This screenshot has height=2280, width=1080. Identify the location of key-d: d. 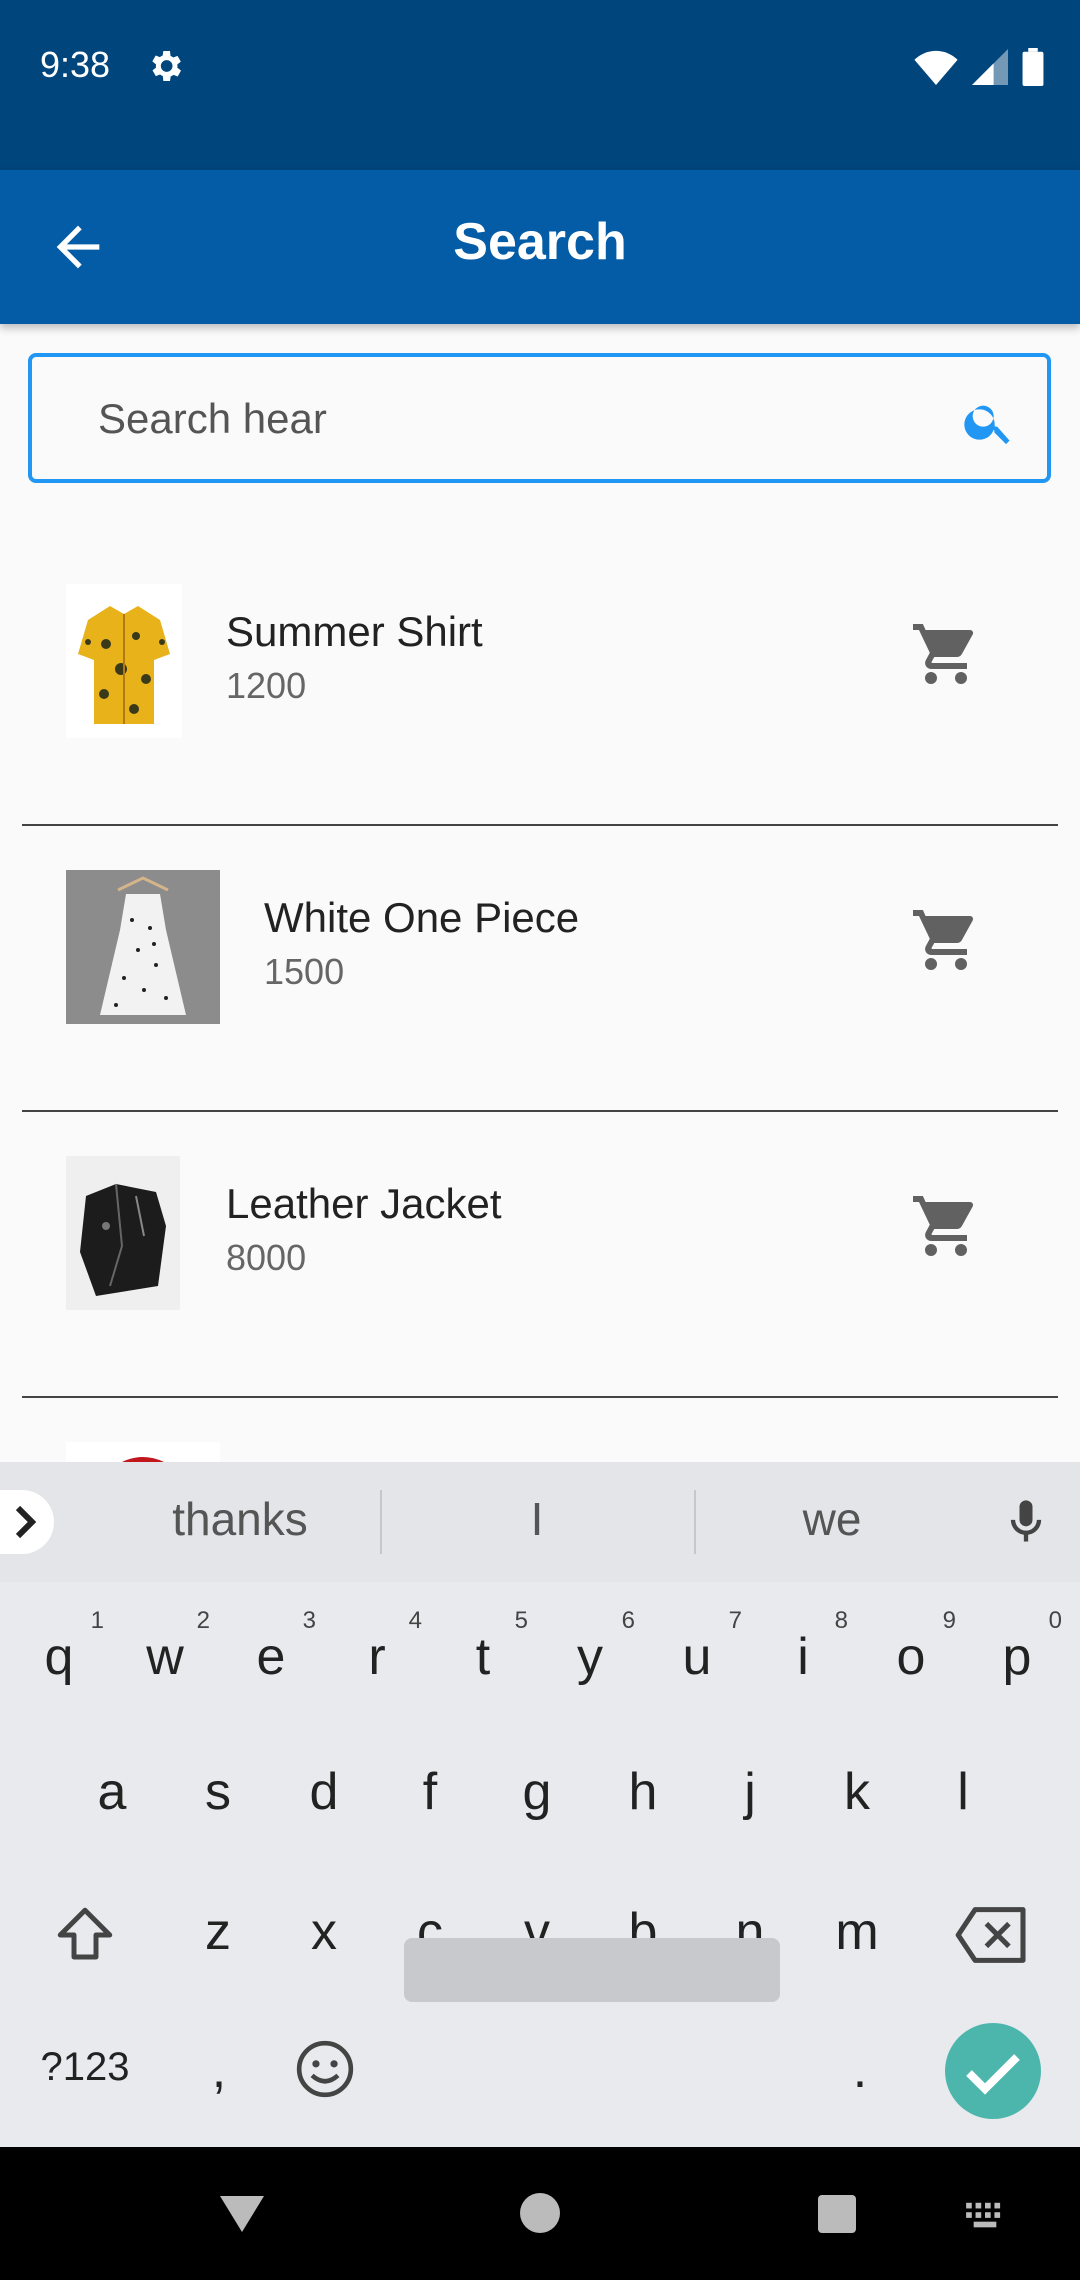
(324, 1792).